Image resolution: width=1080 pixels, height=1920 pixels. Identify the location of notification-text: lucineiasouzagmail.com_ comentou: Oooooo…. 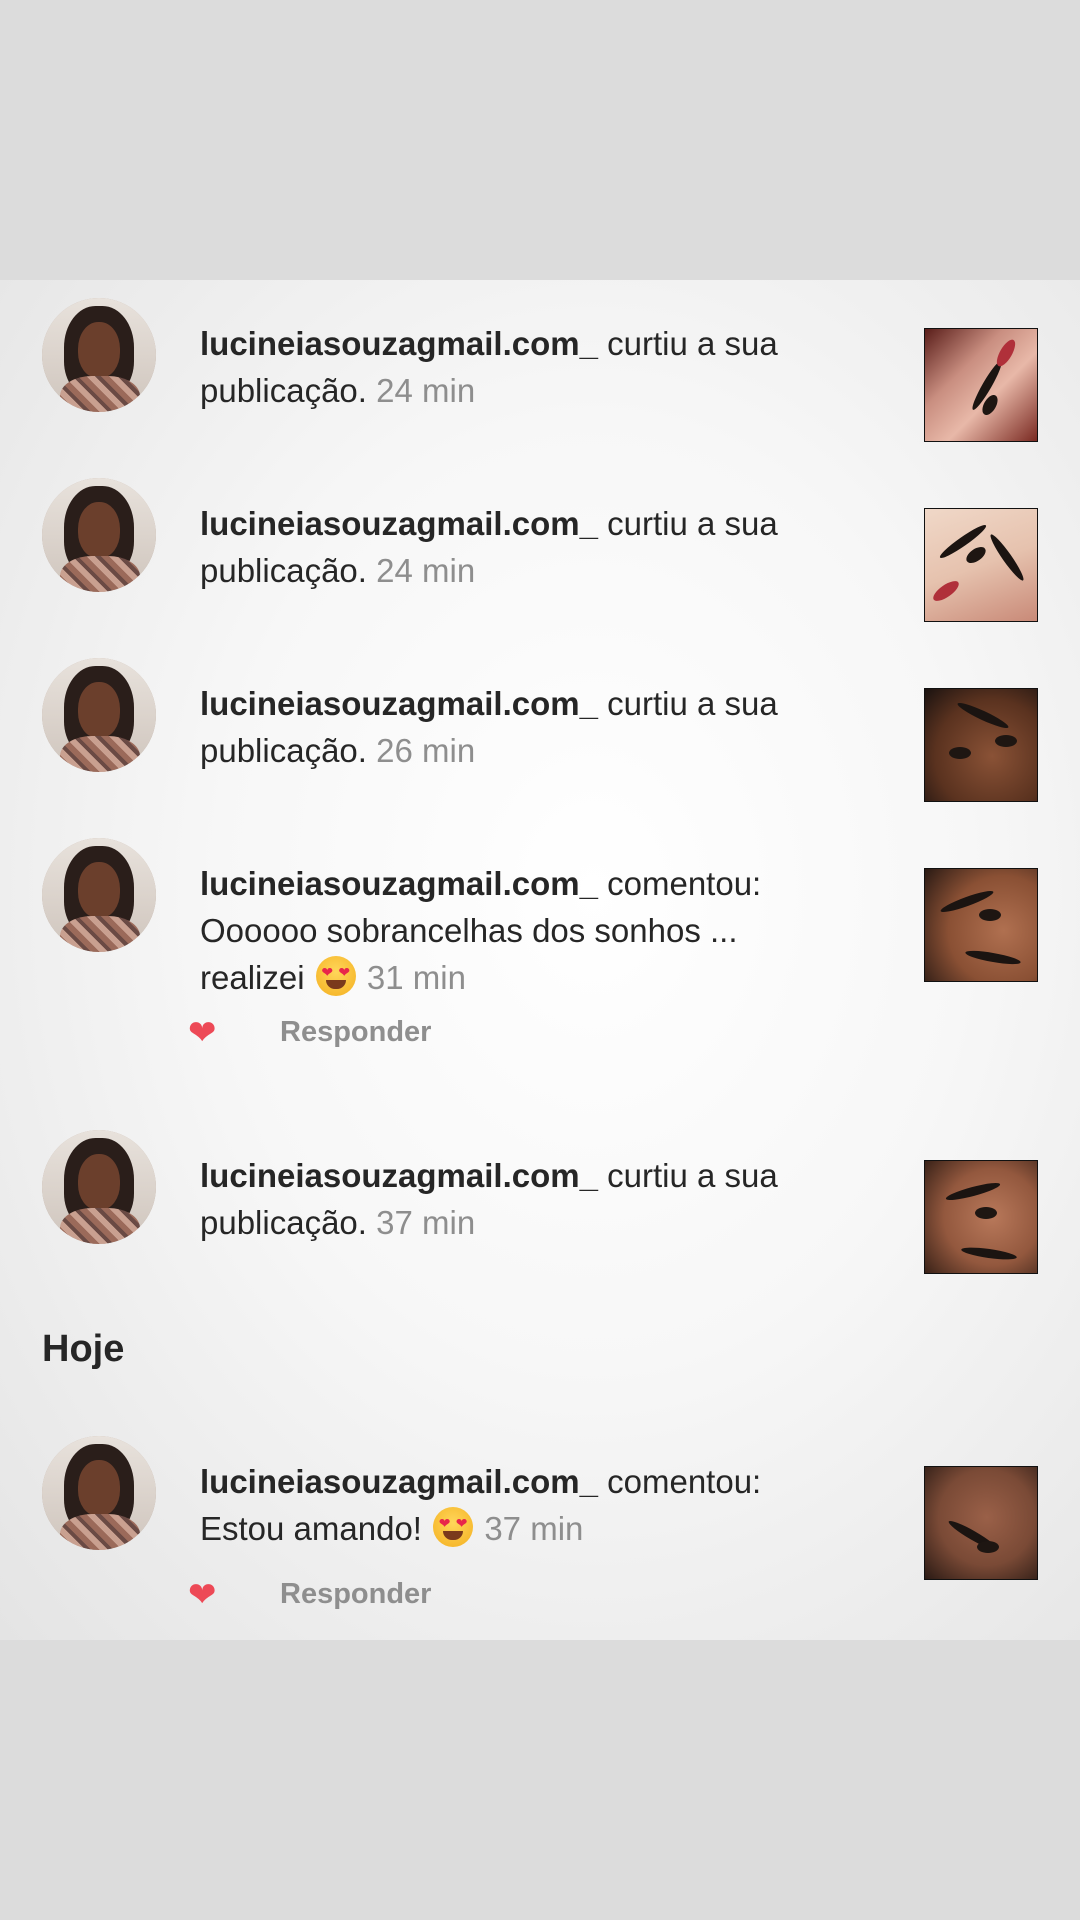
(520, 930).